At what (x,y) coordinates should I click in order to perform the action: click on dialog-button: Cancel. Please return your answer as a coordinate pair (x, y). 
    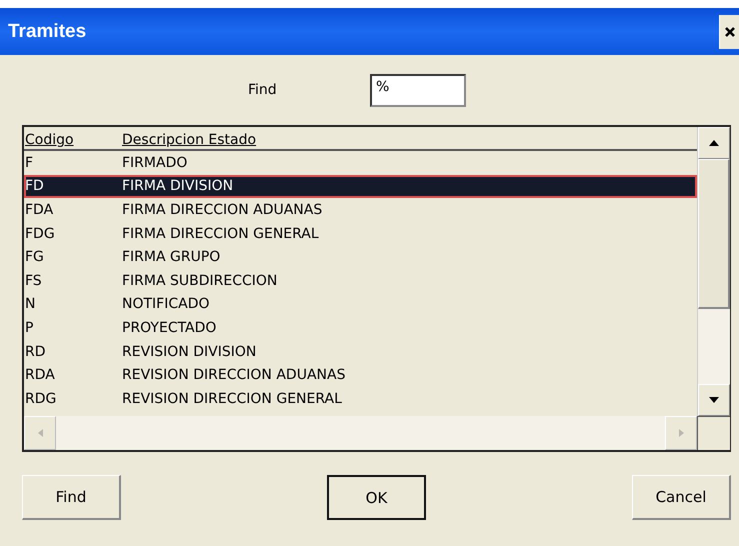
    Looking at the image, I should click on (681, 497).